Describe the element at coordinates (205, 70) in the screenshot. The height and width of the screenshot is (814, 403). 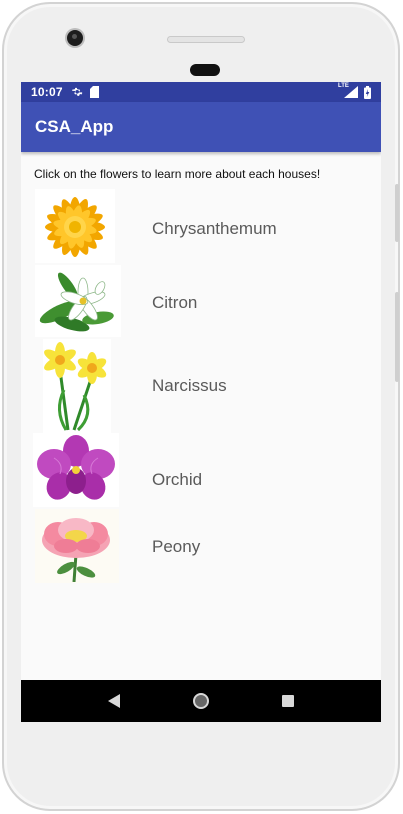
I see `proximity-sensor` at that location.